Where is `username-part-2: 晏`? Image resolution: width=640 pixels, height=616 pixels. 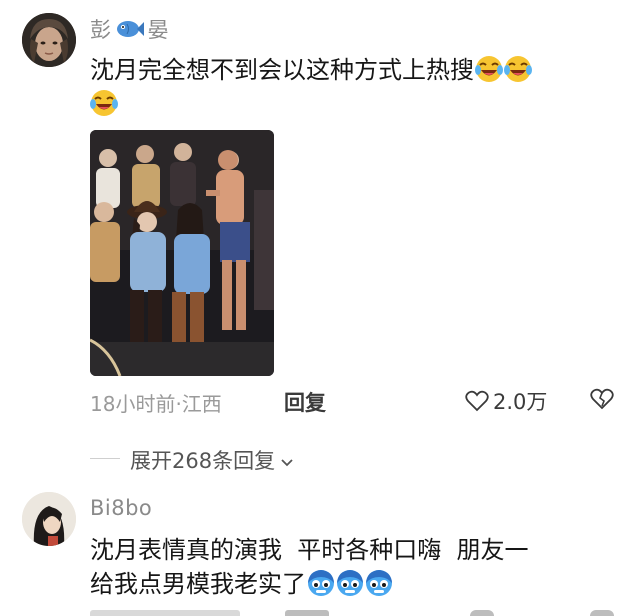
username-part-2: 晏 is located at coordinates (158, 30).